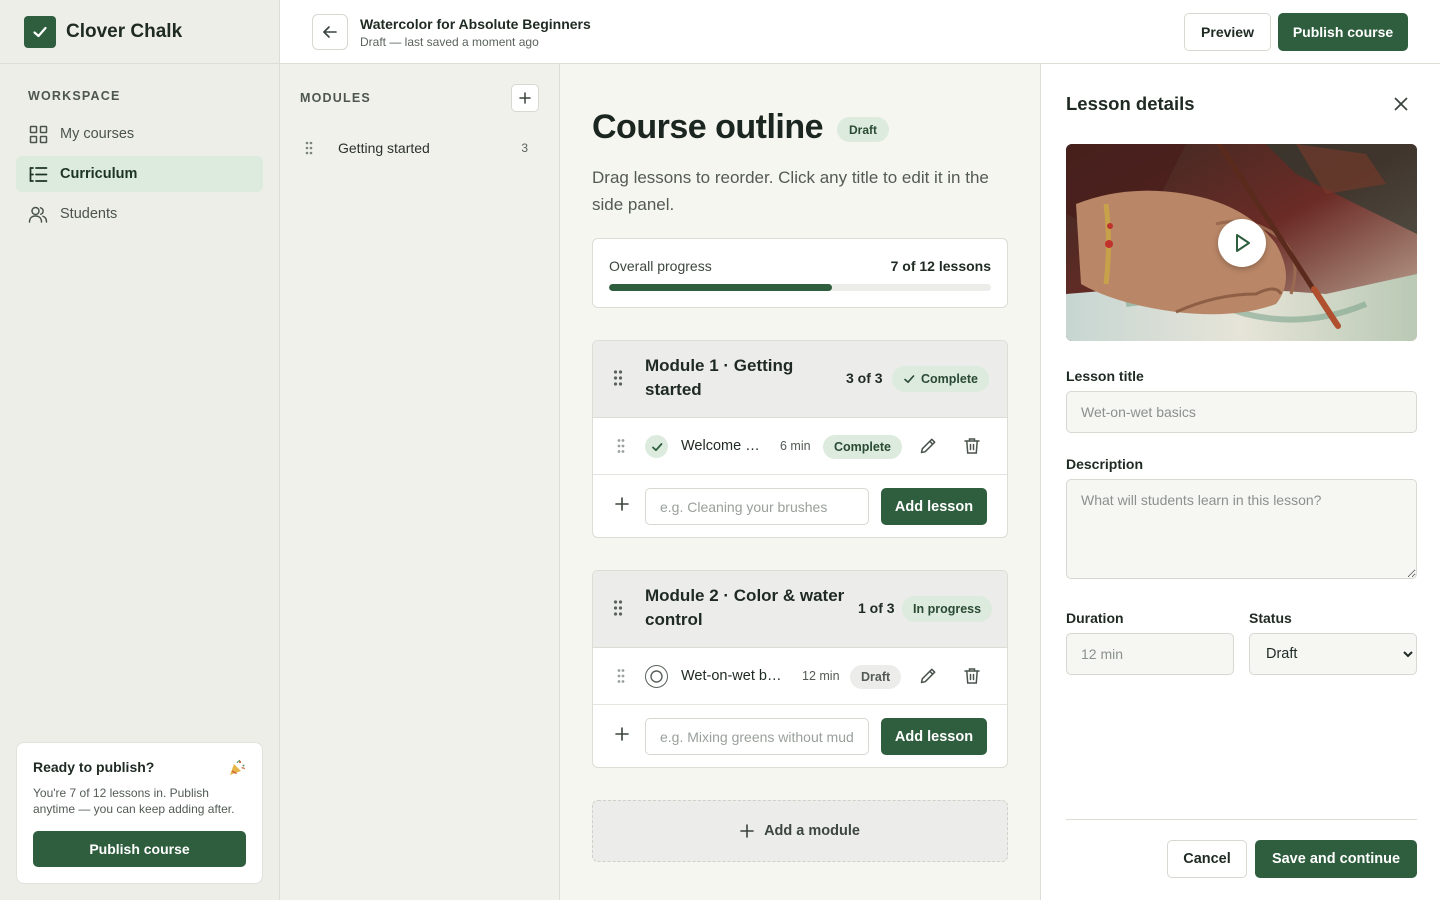 The height and width of the screenshot is (900, 1440). Describe the element at coordinates (800, 273) in the screenshot. I see `progress-card: Overall progress 7 of 12 lessons` at that location.